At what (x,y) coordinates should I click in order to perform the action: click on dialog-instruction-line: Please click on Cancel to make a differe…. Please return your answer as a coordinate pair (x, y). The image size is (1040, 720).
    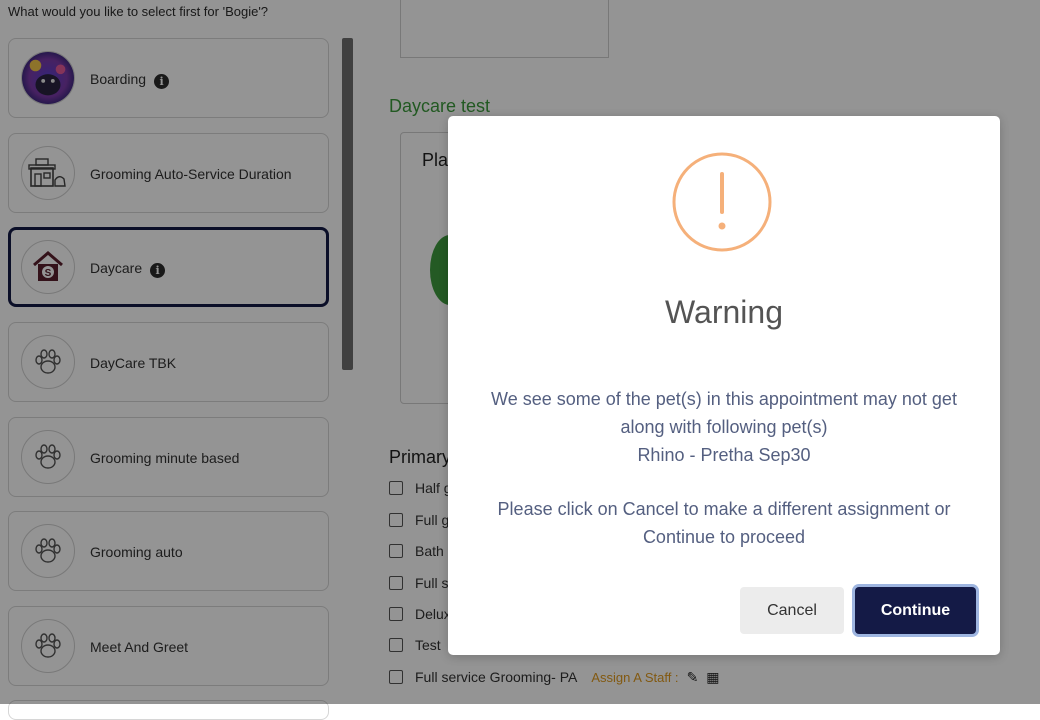
    Looking at the image, I should click on (724, 509).